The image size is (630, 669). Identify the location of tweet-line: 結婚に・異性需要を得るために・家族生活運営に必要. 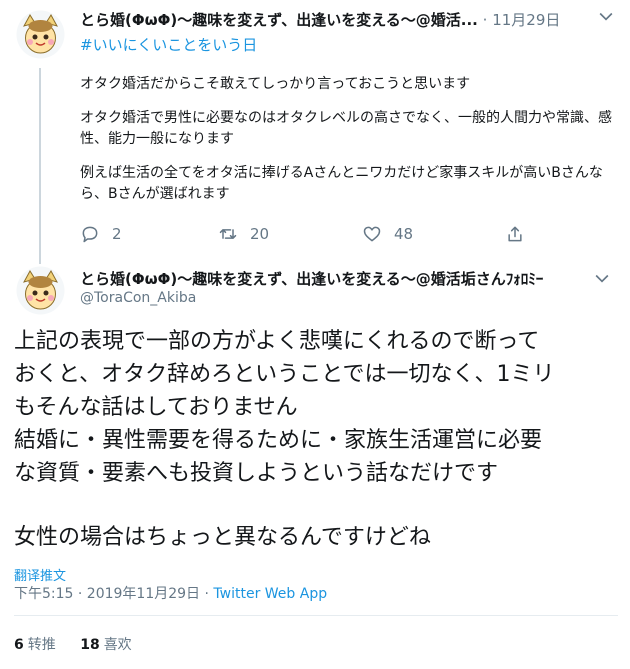
(278, 440).